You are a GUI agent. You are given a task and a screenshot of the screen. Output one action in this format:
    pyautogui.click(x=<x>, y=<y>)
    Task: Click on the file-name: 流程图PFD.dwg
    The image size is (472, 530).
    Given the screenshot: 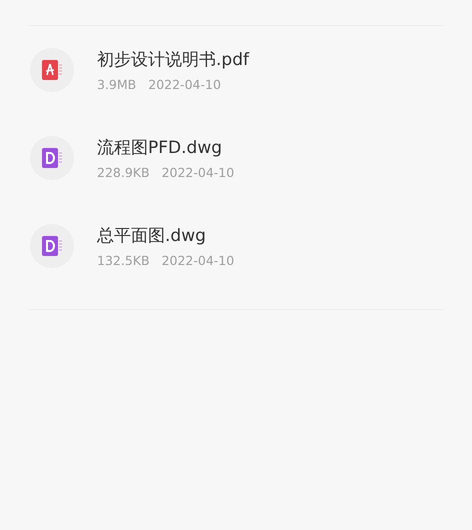 What is the action you would take?
    pyautogui.click(x=165, y=147)
    